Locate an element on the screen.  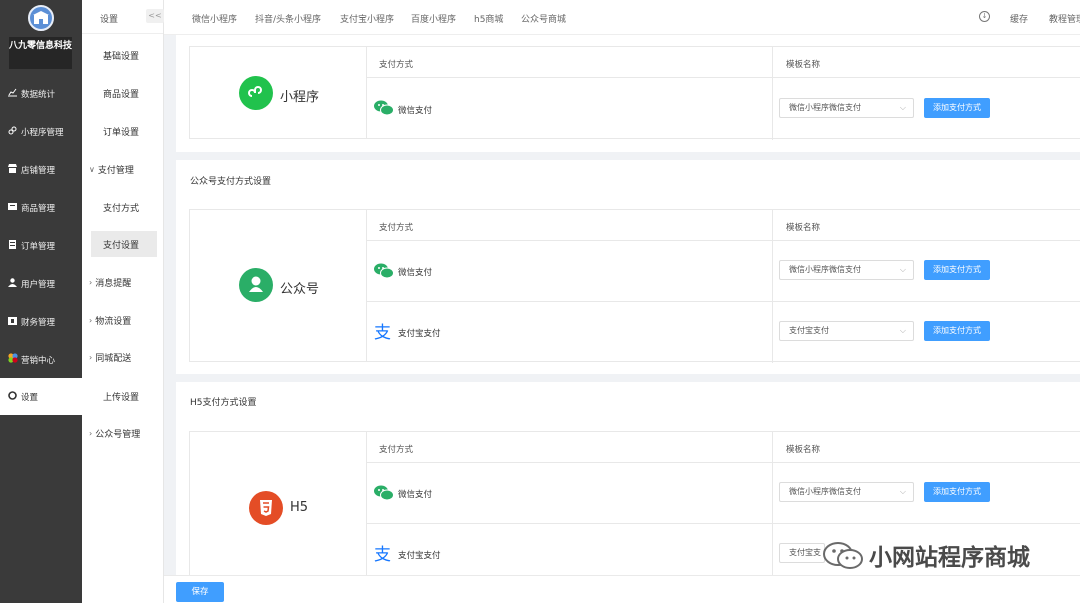
tab-douyin-mini: 抖音/头条小程序 is located at coordinates (288, 18).